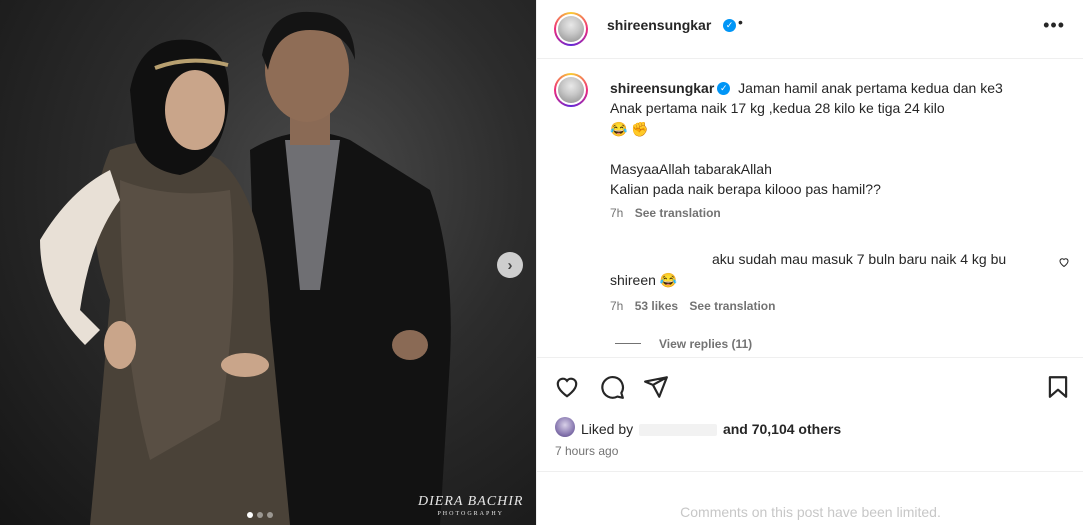 The width and height of the screenshot is (1083, 525). Describe the element at coordinates (810, 498) in the screenshot. I see `comments-limited-notice: Comments on this post have been limited.` at that location.